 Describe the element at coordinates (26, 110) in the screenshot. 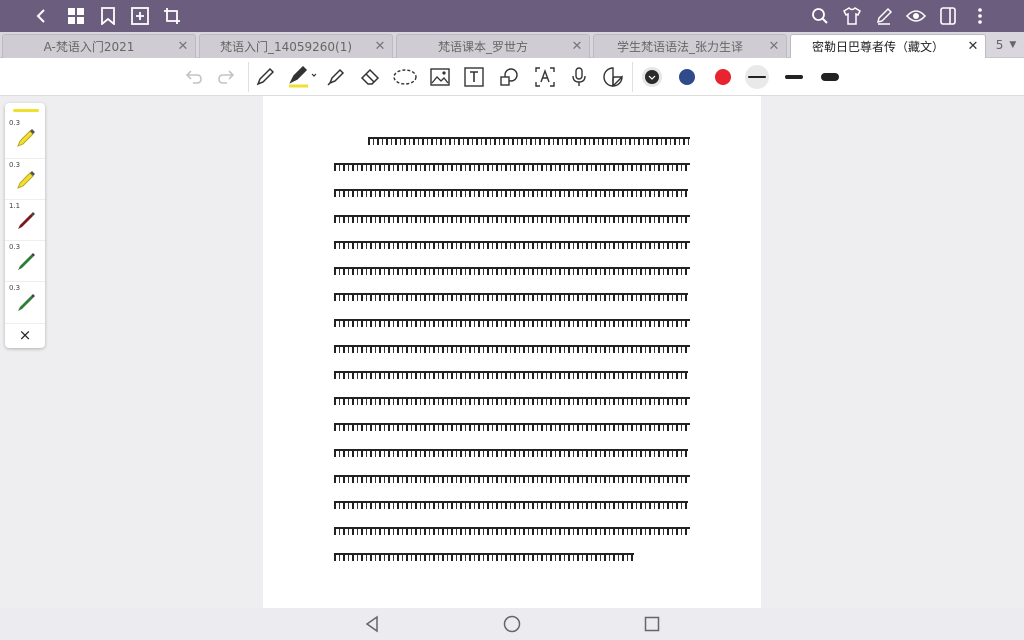

I see `highlighter-preview` at that location.